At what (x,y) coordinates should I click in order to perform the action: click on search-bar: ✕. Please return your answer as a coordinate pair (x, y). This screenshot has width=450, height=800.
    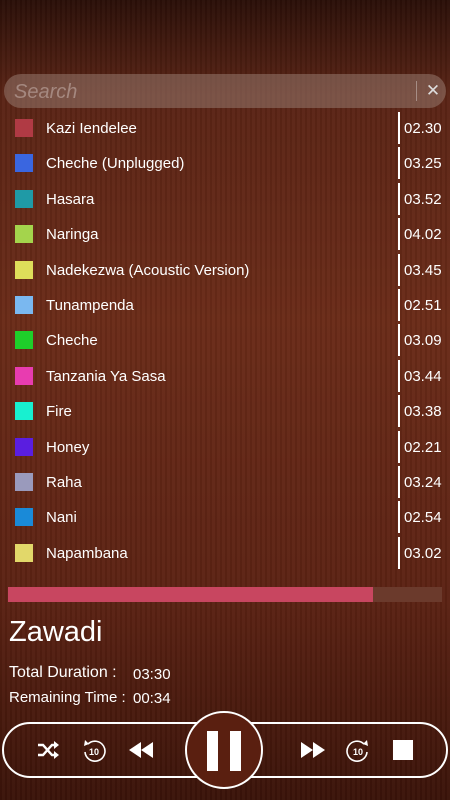
    Looking at the image, I should click on (225, 92).